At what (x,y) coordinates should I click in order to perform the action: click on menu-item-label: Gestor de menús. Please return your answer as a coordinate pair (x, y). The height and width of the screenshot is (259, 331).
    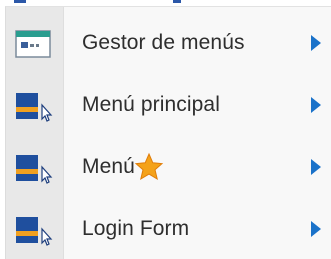
    Looking at the image, I should click on (163, 42).